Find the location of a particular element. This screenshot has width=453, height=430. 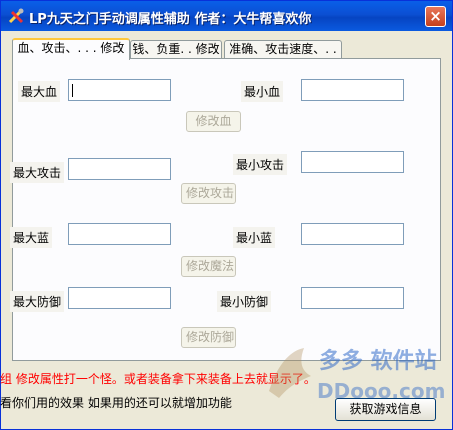

tab-blood-attack: 血、攻击、. . . 修改 is located at coordinates (71, 49).